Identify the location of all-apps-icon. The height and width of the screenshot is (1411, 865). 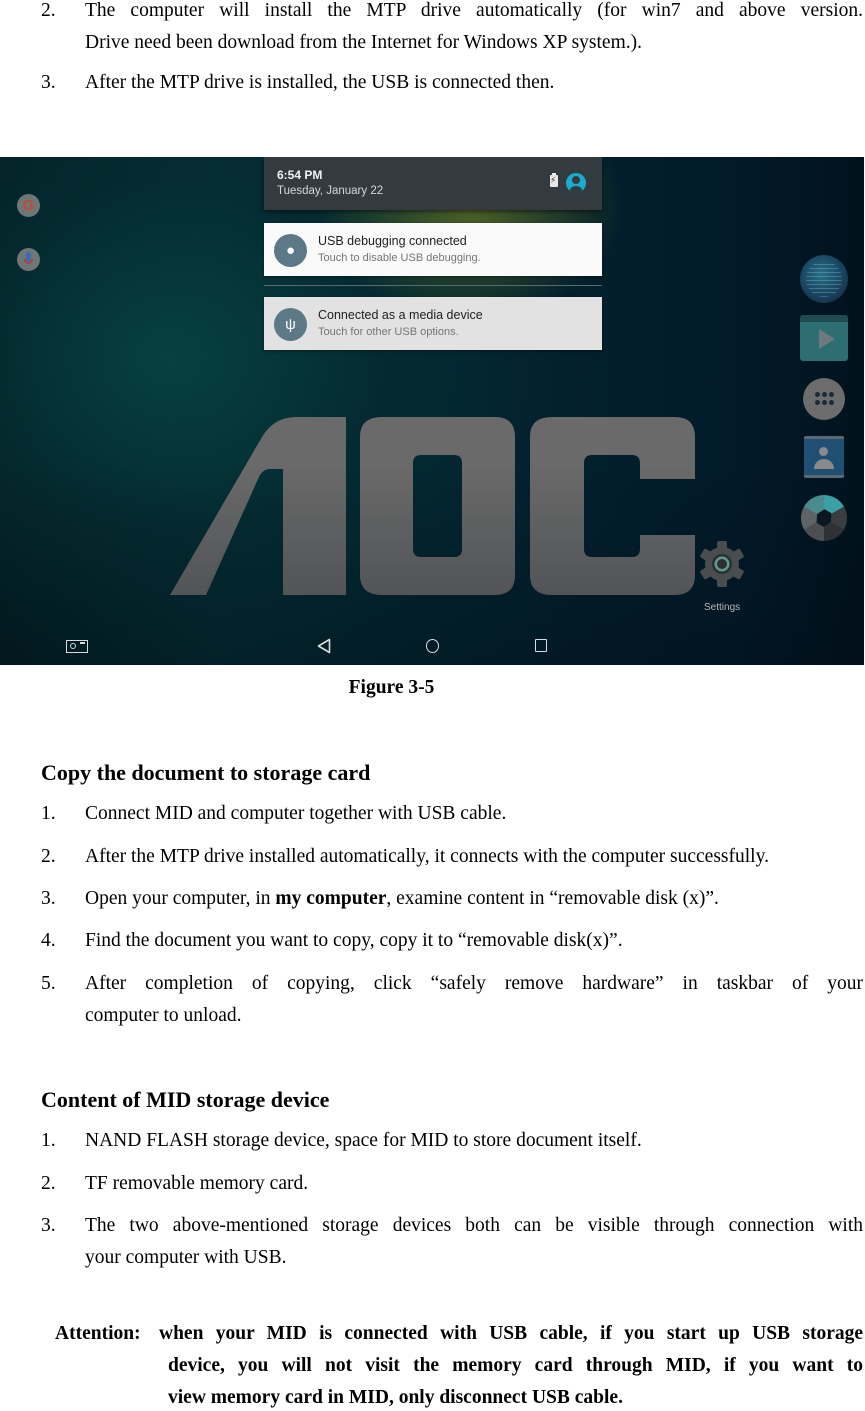
(824, 399).